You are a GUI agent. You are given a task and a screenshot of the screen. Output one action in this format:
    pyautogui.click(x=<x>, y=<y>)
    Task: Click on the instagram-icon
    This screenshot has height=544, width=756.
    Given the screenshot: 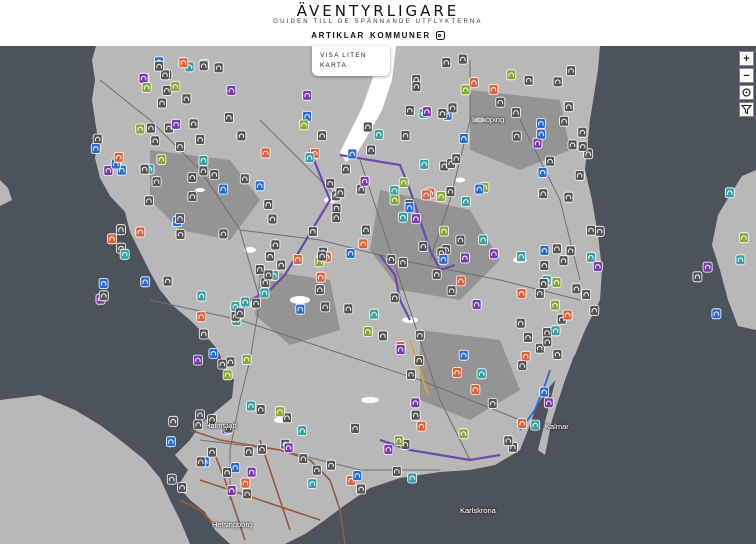 What is the action you would take?
    pyautogui.click(x=440, y=35)
    